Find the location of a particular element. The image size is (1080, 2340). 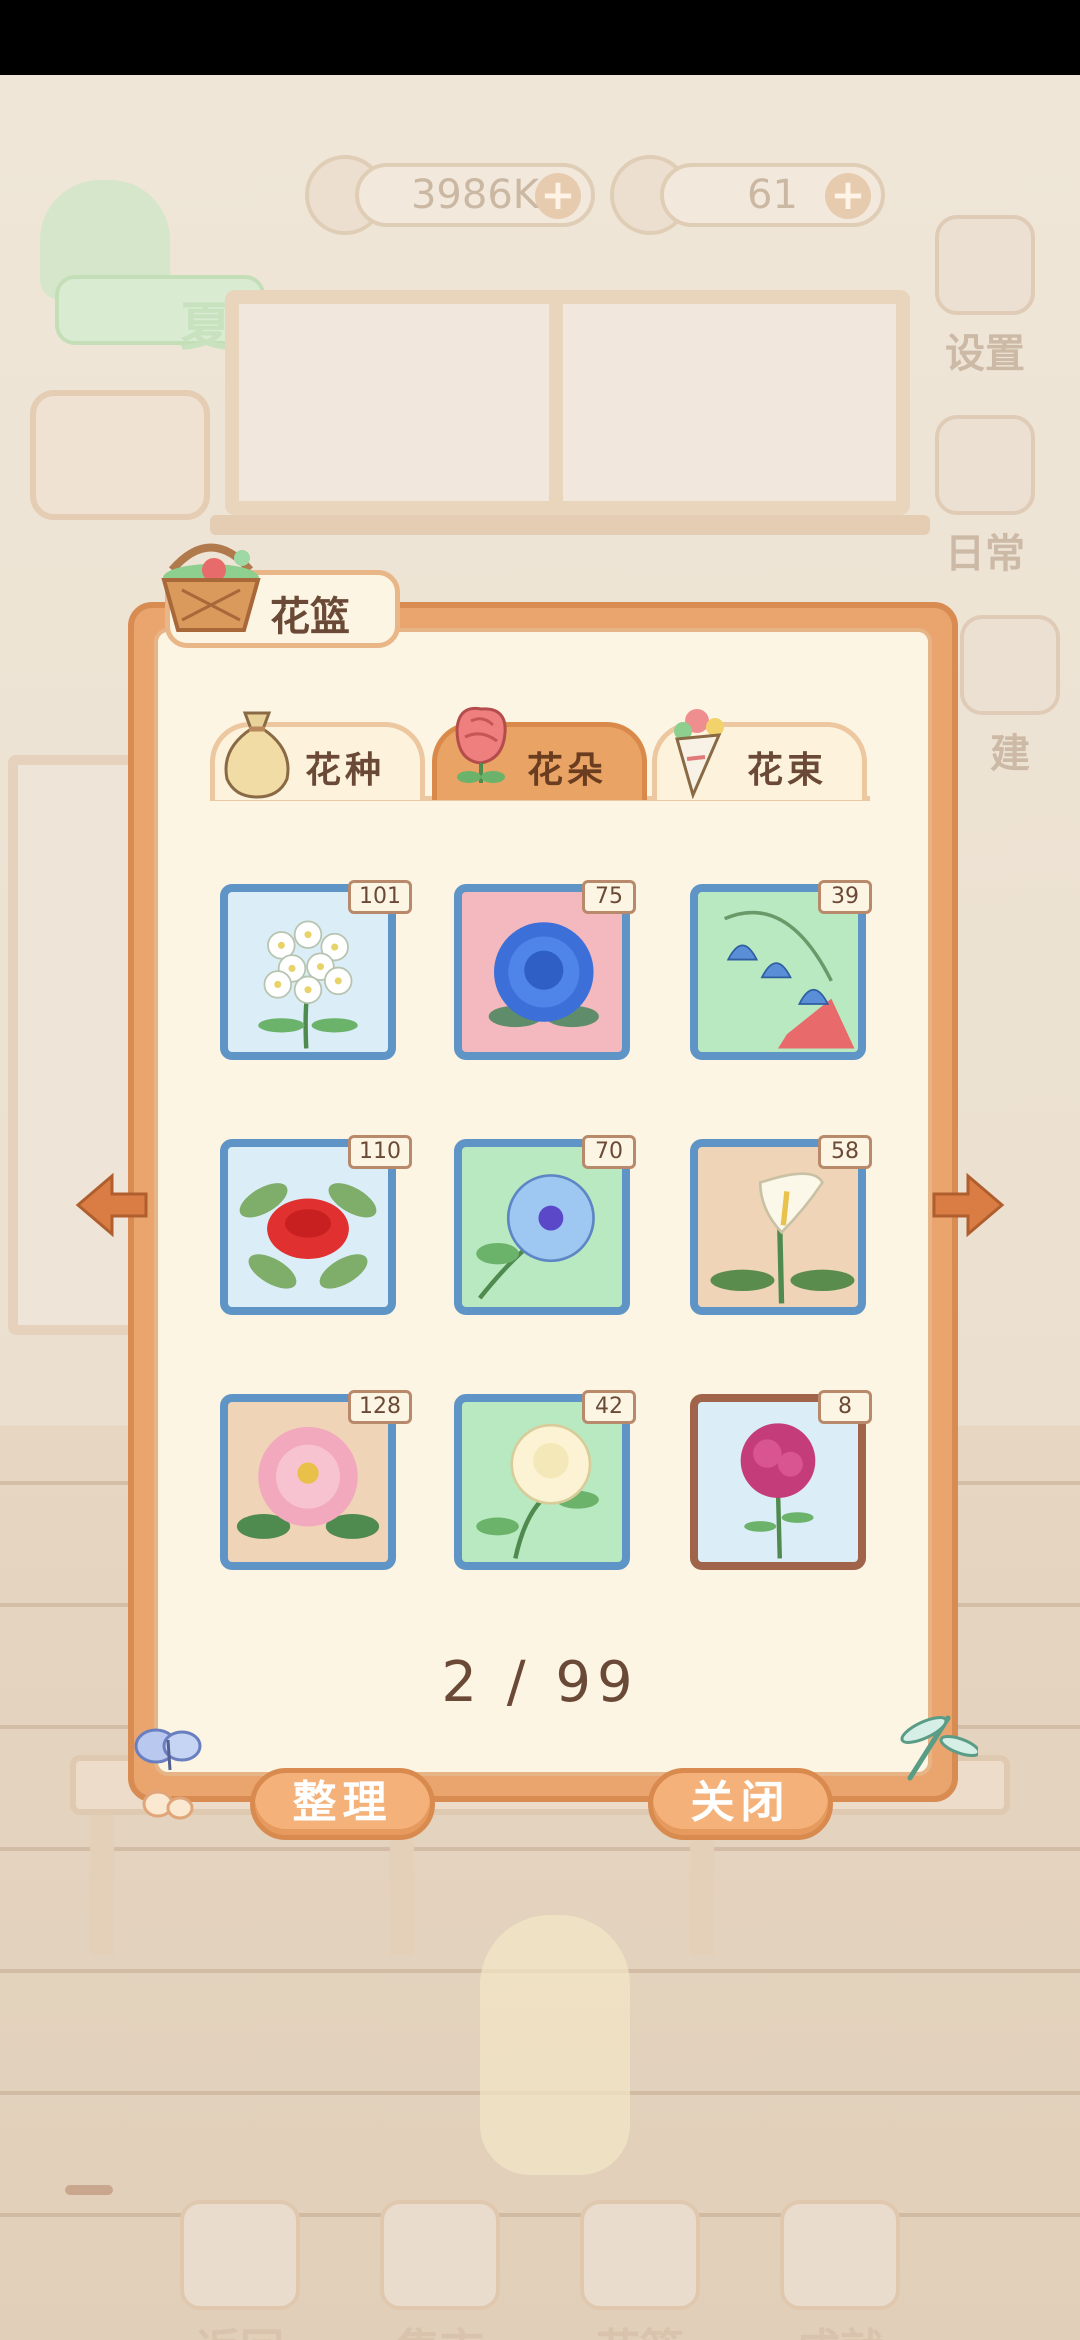

wall-shelf is located at coordinates (567, 402).